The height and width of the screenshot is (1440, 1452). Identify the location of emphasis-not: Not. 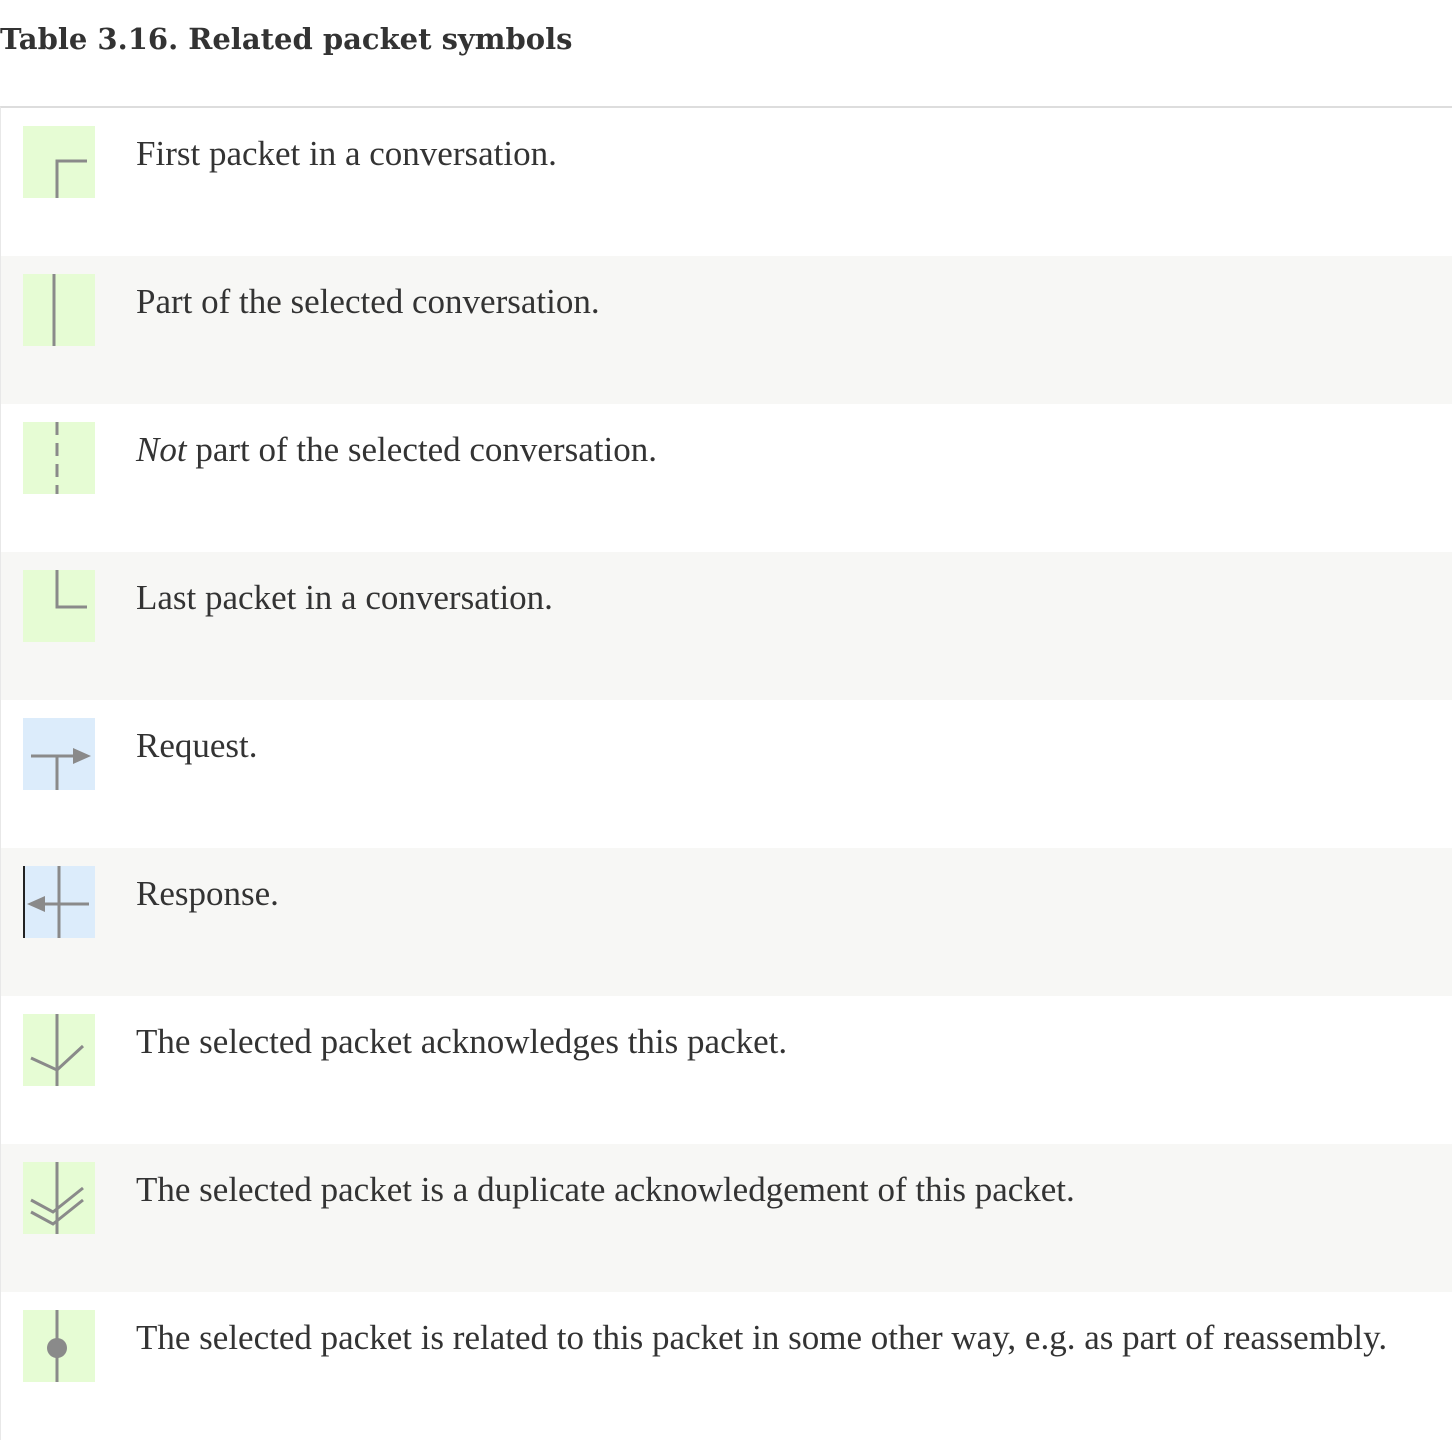
(161, 449).